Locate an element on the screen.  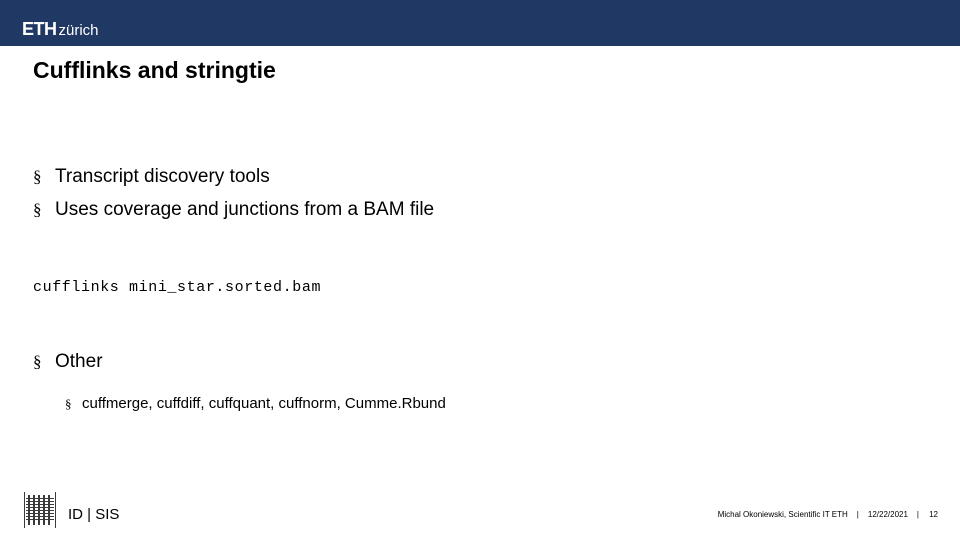
list-item: § Other is located at coordinates (478, 361).